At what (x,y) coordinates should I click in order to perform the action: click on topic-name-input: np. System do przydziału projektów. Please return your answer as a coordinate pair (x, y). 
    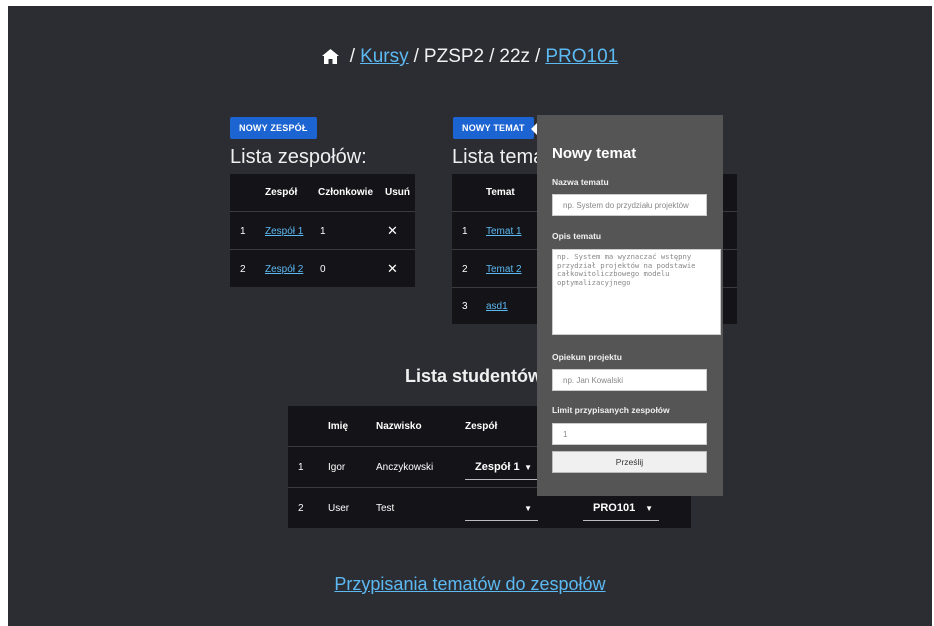
    Looking at the image, I should click on (629, 205).